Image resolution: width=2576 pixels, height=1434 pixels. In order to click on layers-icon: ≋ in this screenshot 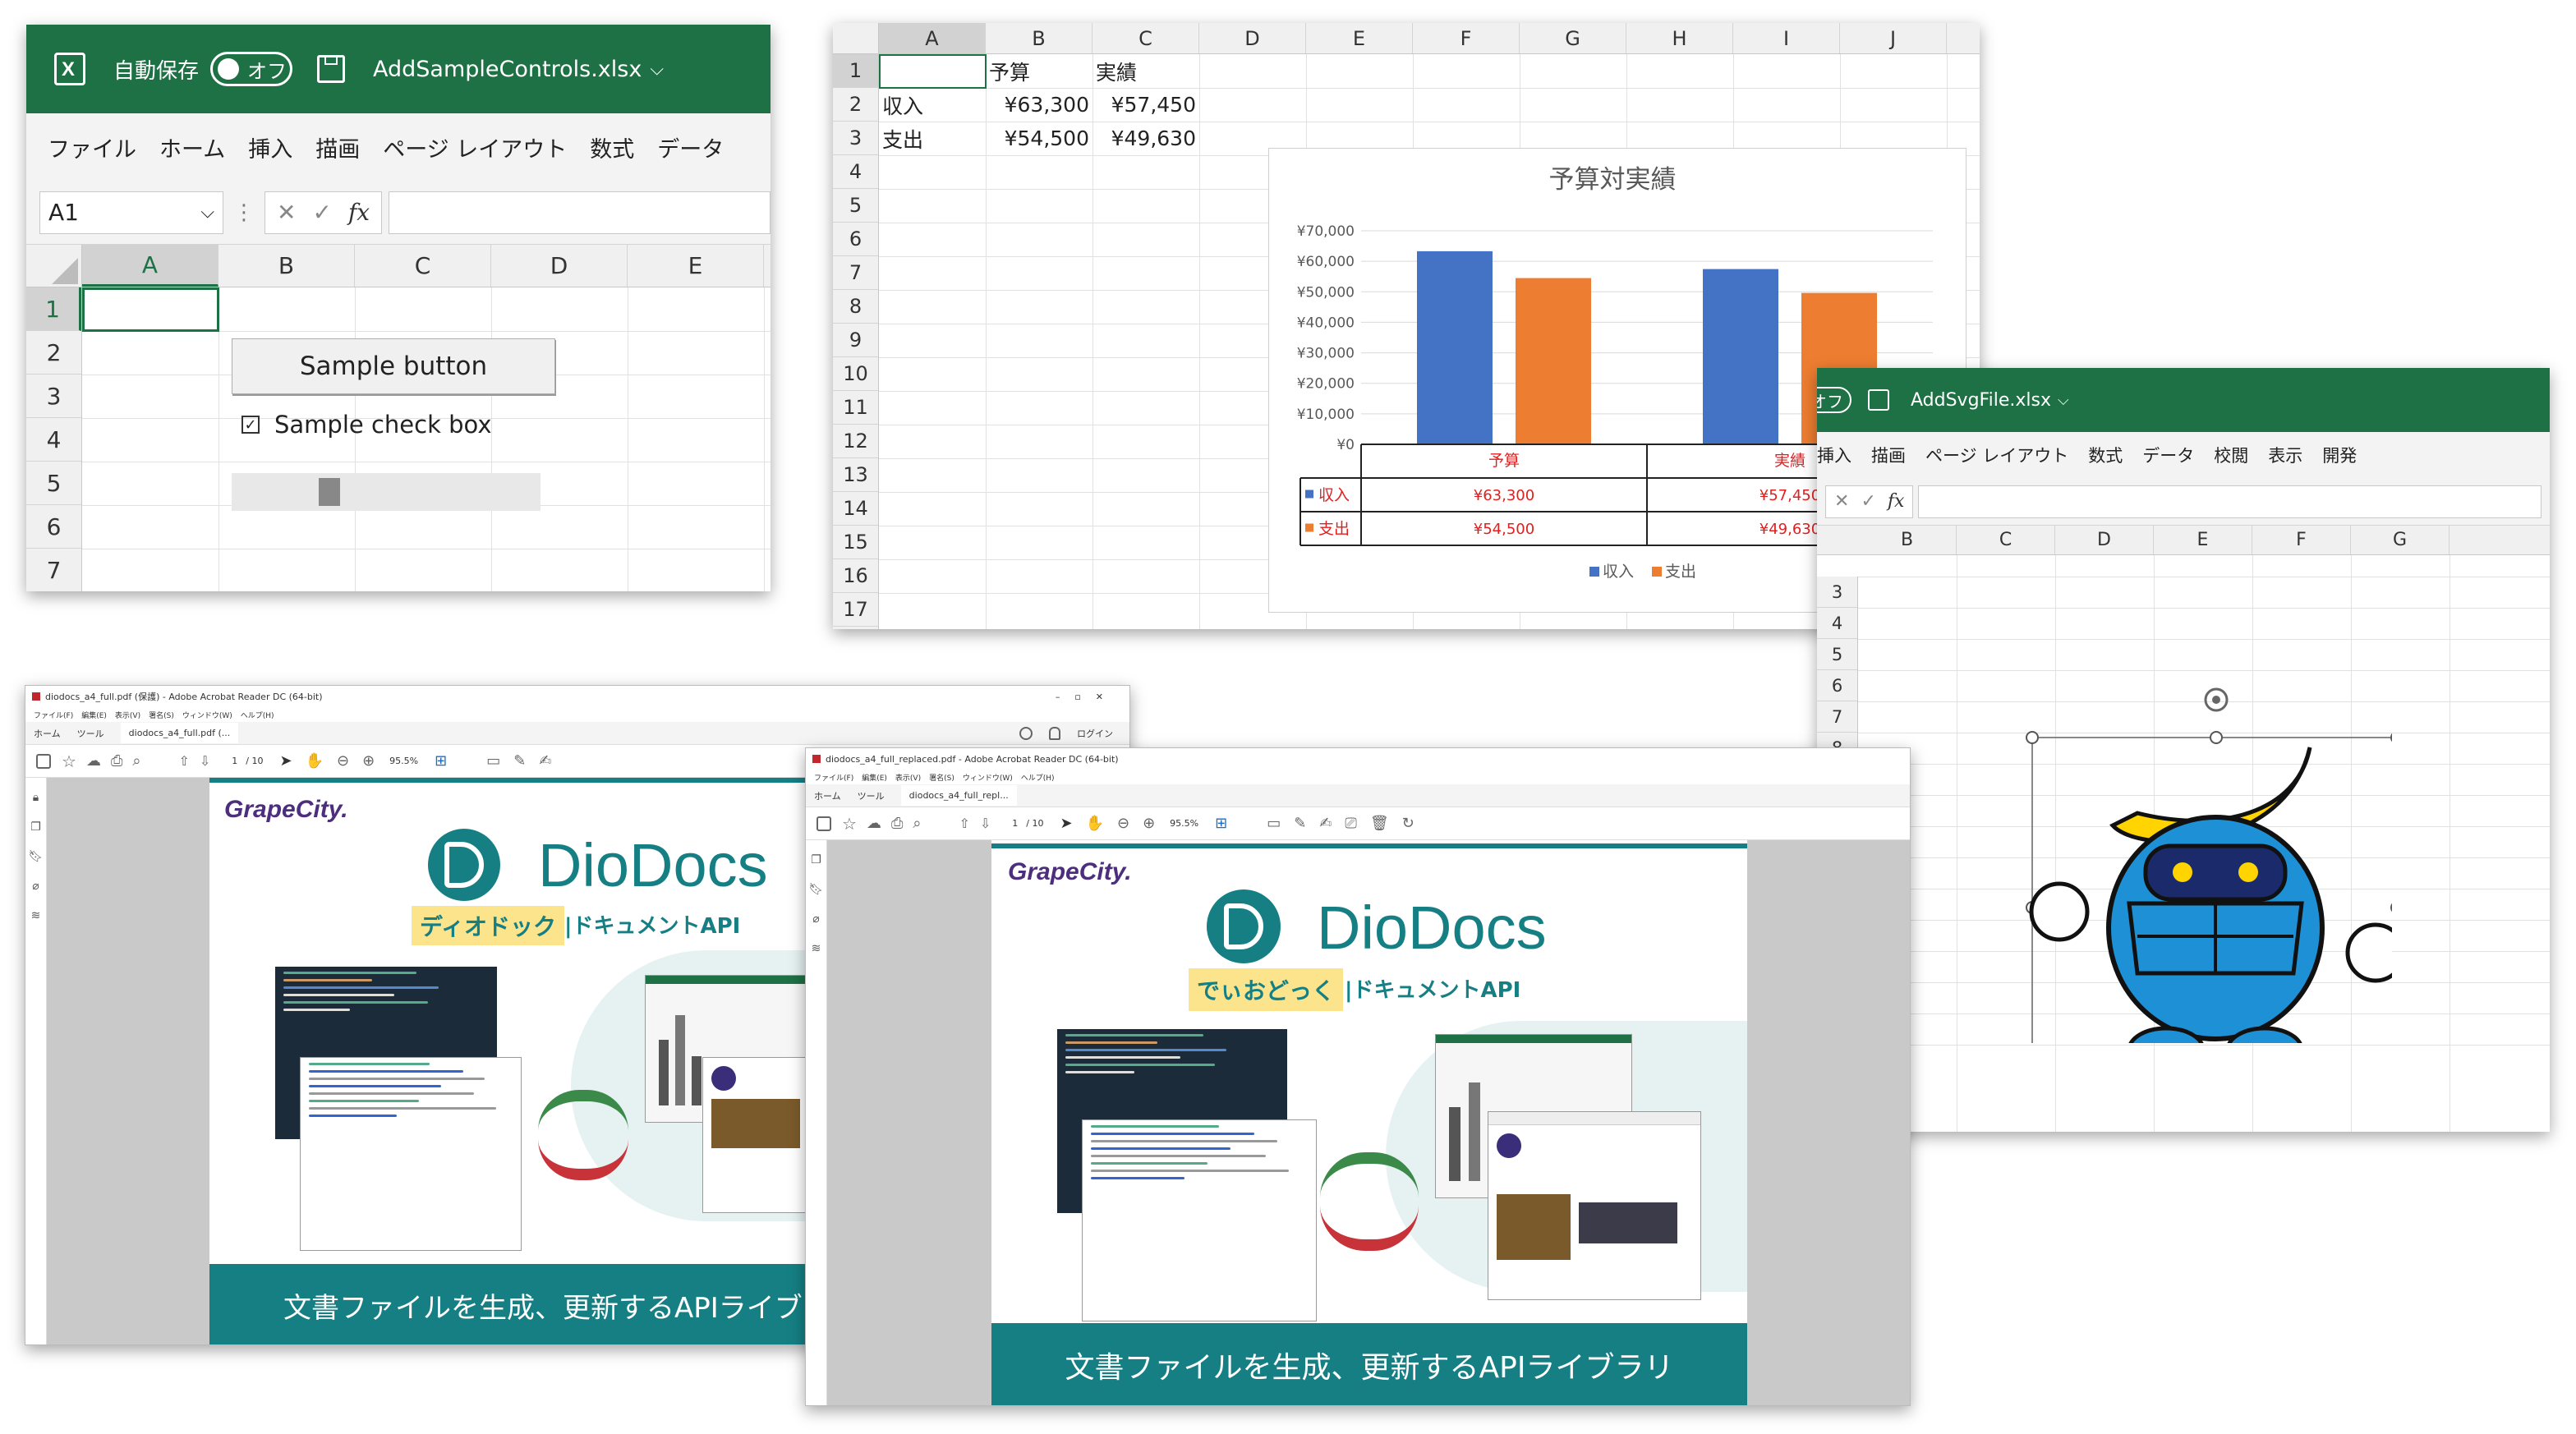, I will do `click(817, 948)`.